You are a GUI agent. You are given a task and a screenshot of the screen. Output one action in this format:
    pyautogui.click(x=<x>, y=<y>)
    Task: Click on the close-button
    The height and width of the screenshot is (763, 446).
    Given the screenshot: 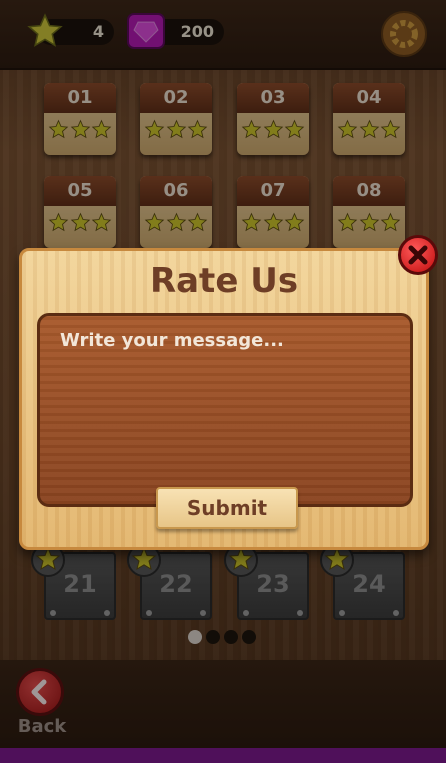 What is the action you would take?
    pyautogui.click(x=418, y=255)
    